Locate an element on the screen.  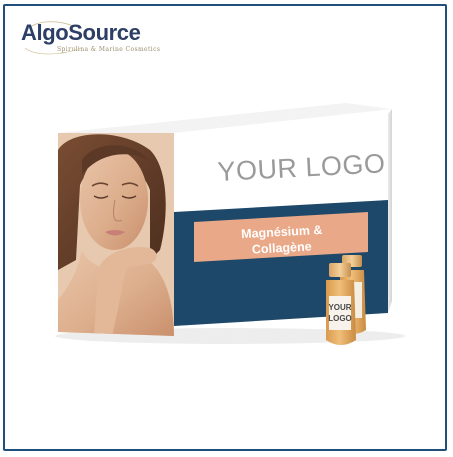
vial-label-line2: LOGO is located at coordinates (340, 318).